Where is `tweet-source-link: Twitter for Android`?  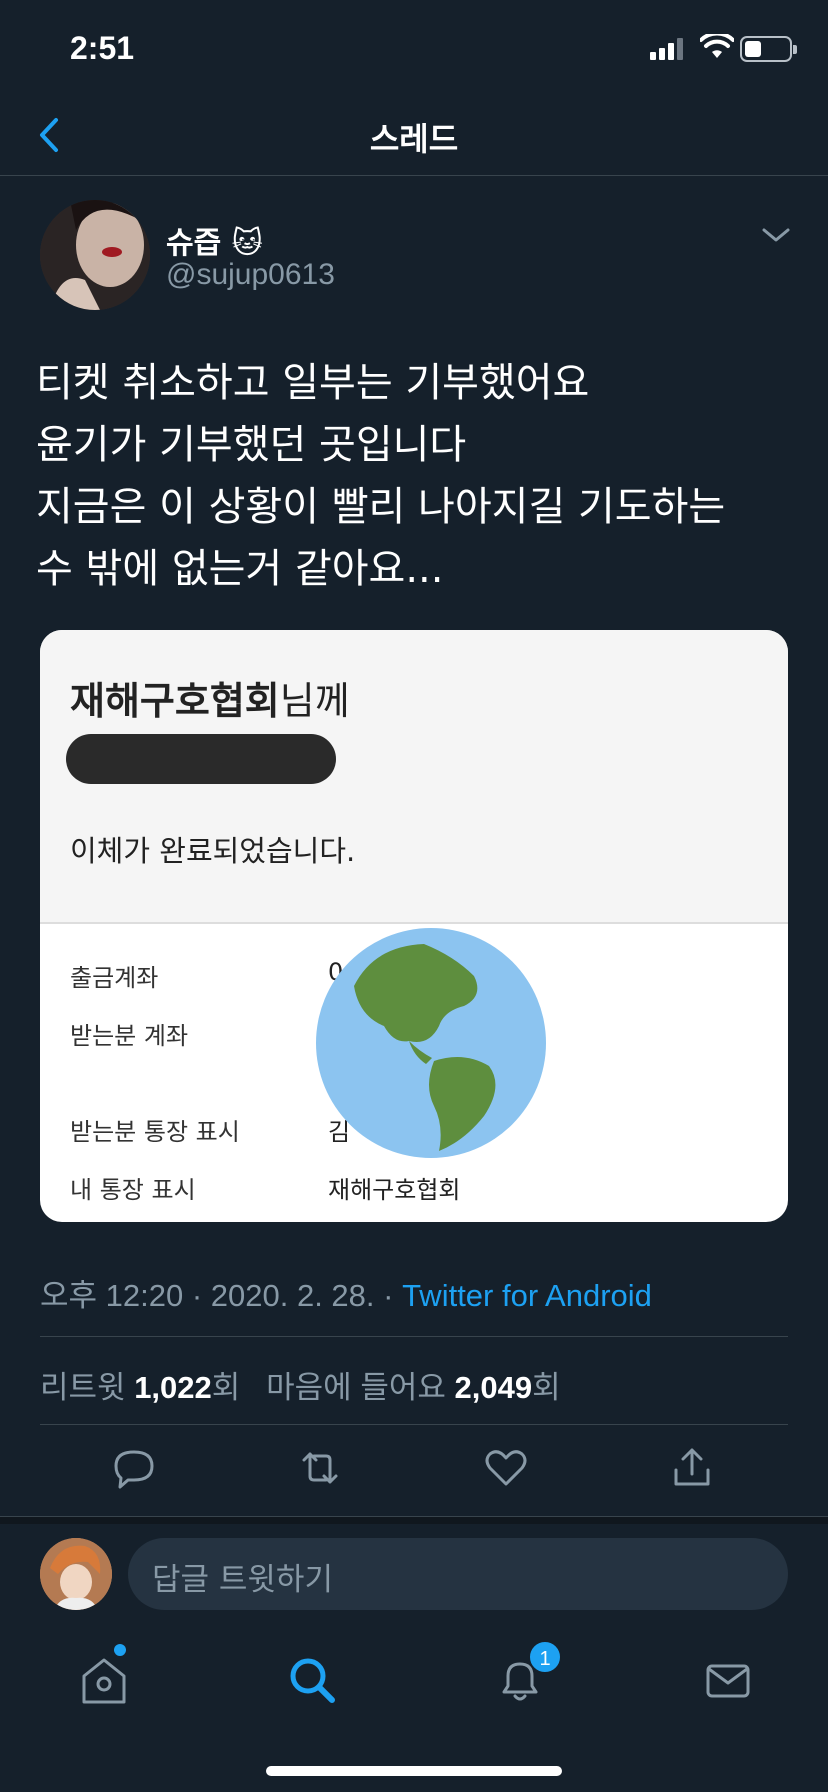
tweet-source-link: Twitter for Android is located at coordinates (527, 1295).